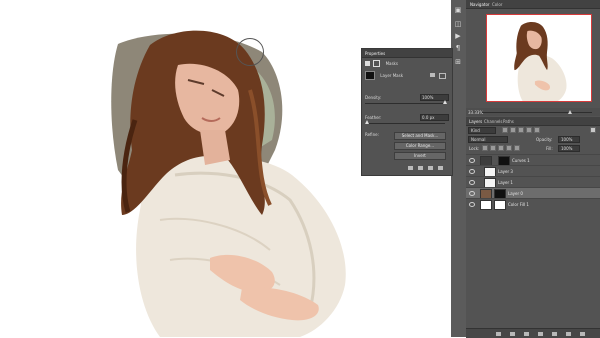 The width and height of the screenshot is (600, 338). What do you see at coordinates (485, 148) in the screenshot?
I see `lock-transparent-icon` at bounding box center [485, 148].